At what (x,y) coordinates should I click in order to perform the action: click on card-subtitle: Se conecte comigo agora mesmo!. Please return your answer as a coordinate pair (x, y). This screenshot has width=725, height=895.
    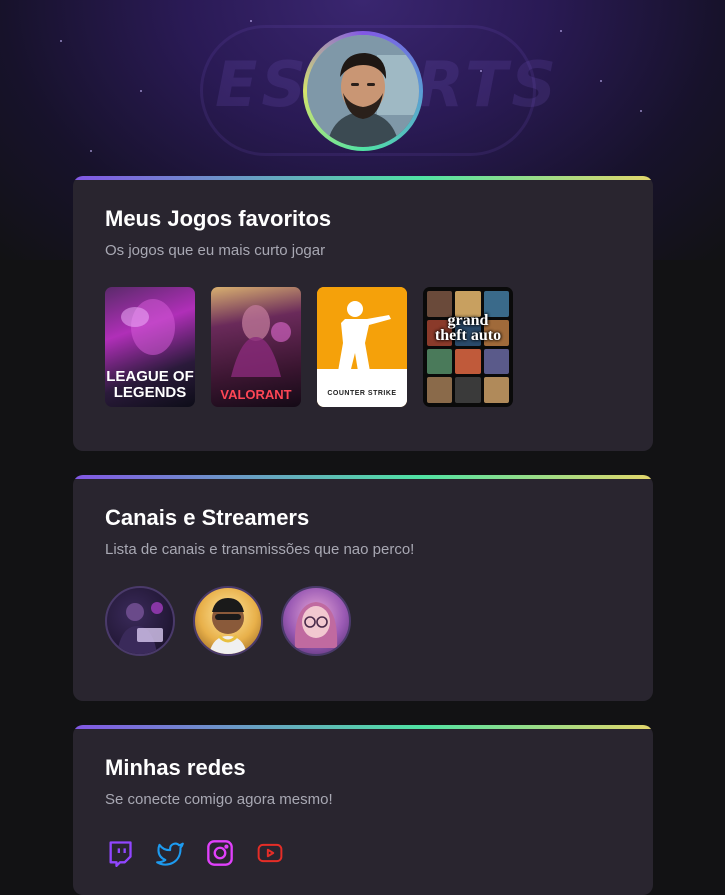
    Looking at the image, I should click on (219, 799).